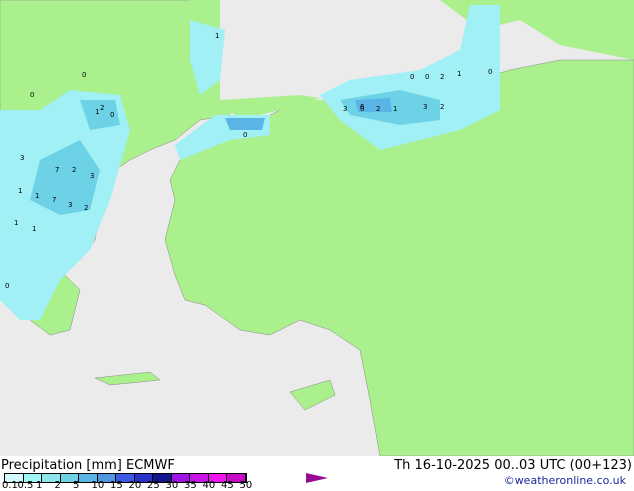 The image size is (634, 491). Describe the element at coordinates (10, 485) in the screenshot. I see `legend-tick: 0.1` at that location.